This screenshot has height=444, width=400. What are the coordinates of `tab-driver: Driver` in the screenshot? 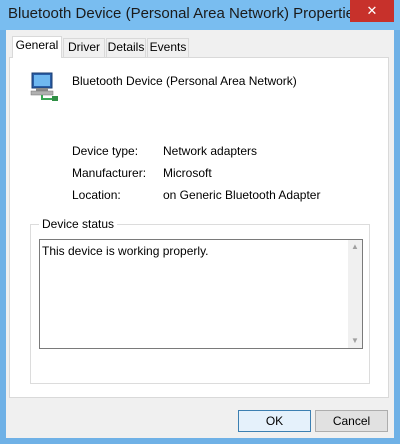 It's located at (84, 47).